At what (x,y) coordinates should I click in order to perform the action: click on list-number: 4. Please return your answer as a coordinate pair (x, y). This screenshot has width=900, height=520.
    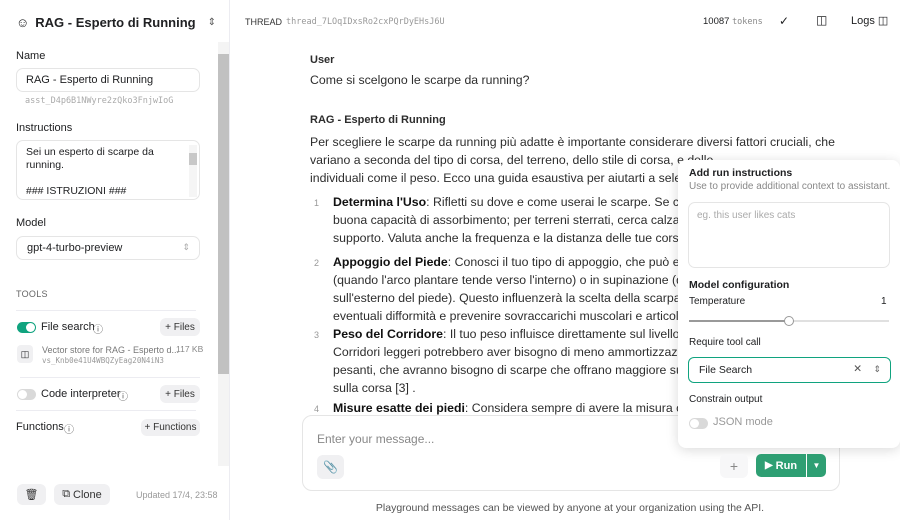
    Looking at the image, I should click on (317, 409).